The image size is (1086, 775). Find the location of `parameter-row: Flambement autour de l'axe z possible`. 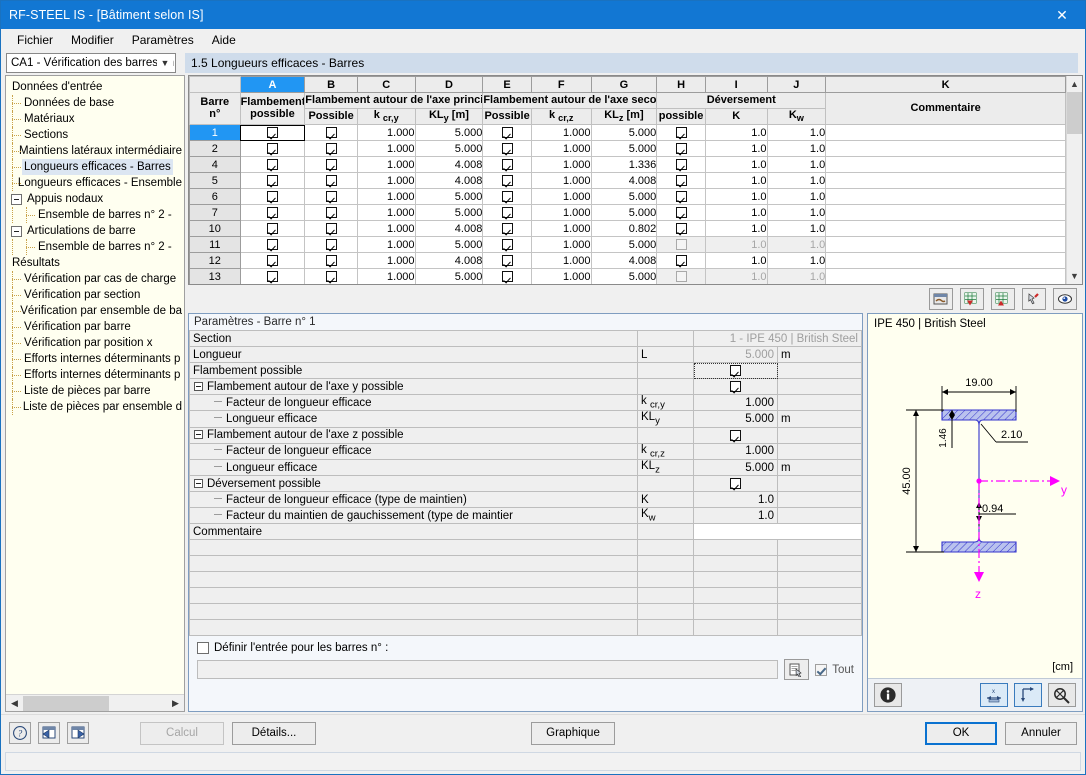

parameter-row: Flambement autour de l'axe z possible is located at coordinates (525, 435).